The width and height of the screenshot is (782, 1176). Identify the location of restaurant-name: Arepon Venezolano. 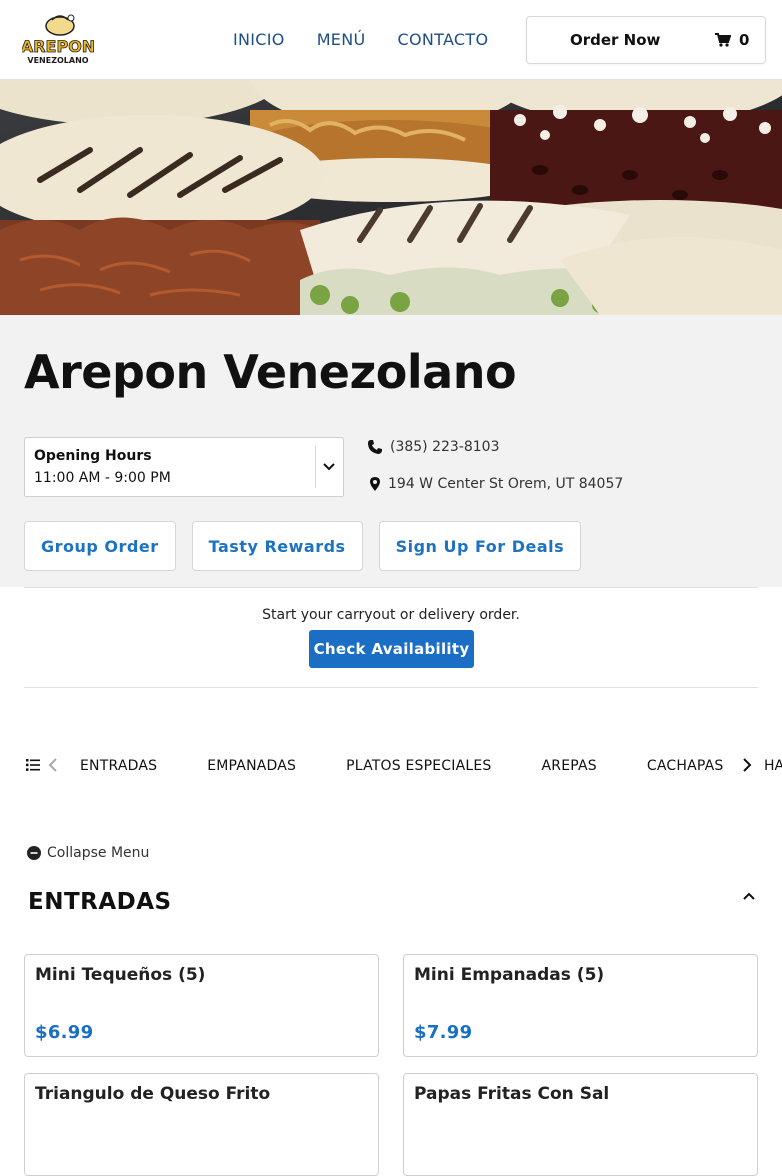
(270, 372).